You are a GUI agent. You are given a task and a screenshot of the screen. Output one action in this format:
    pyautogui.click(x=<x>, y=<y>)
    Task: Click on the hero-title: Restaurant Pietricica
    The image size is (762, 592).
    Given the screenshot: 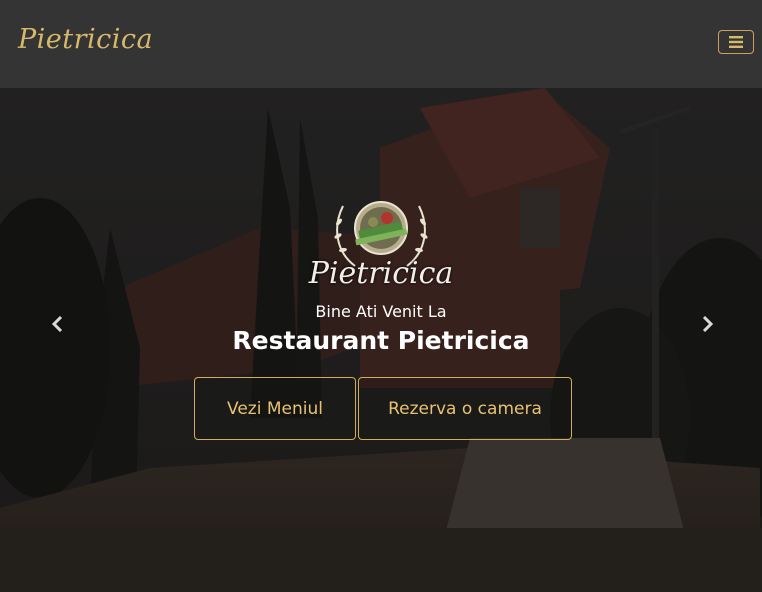 What is the action you would take?
    pyautogui.click(x=381, y=340)
    